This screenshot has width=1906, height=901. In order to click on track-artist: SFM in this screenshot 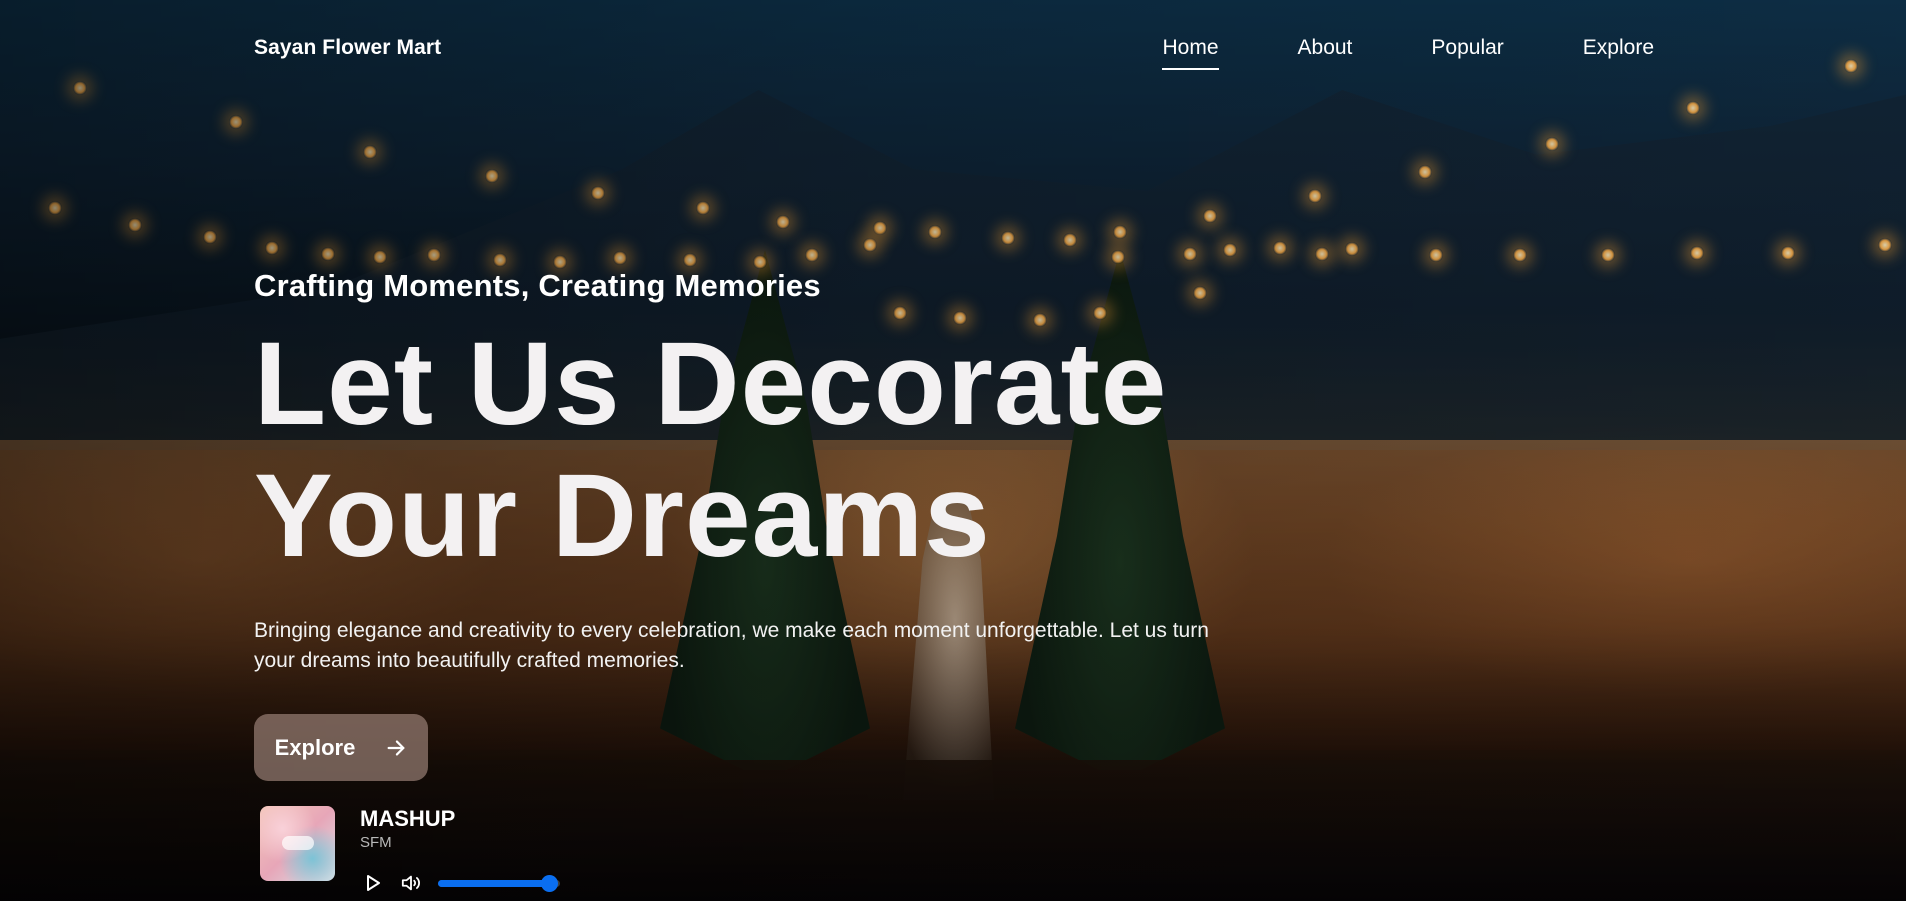, I will do `click(376, 842)`.